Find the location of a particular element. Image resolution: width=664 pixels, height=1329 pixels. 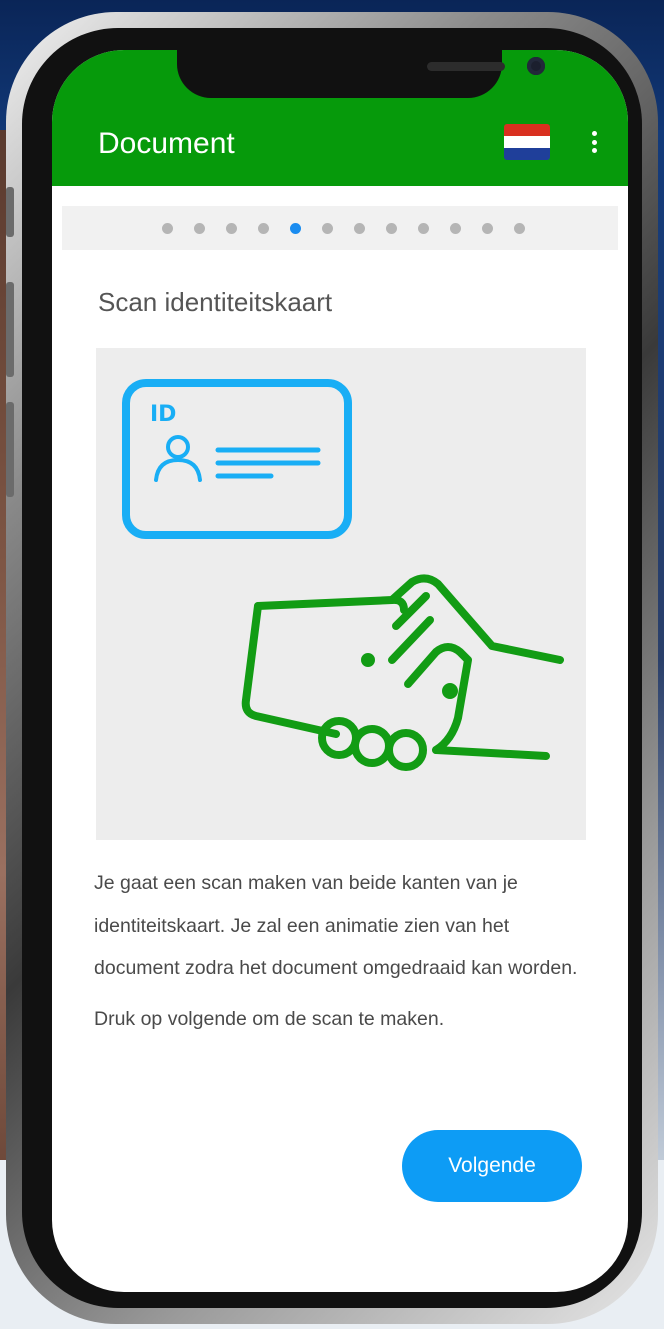

step-dot-active is located at coordinates (295, 228).